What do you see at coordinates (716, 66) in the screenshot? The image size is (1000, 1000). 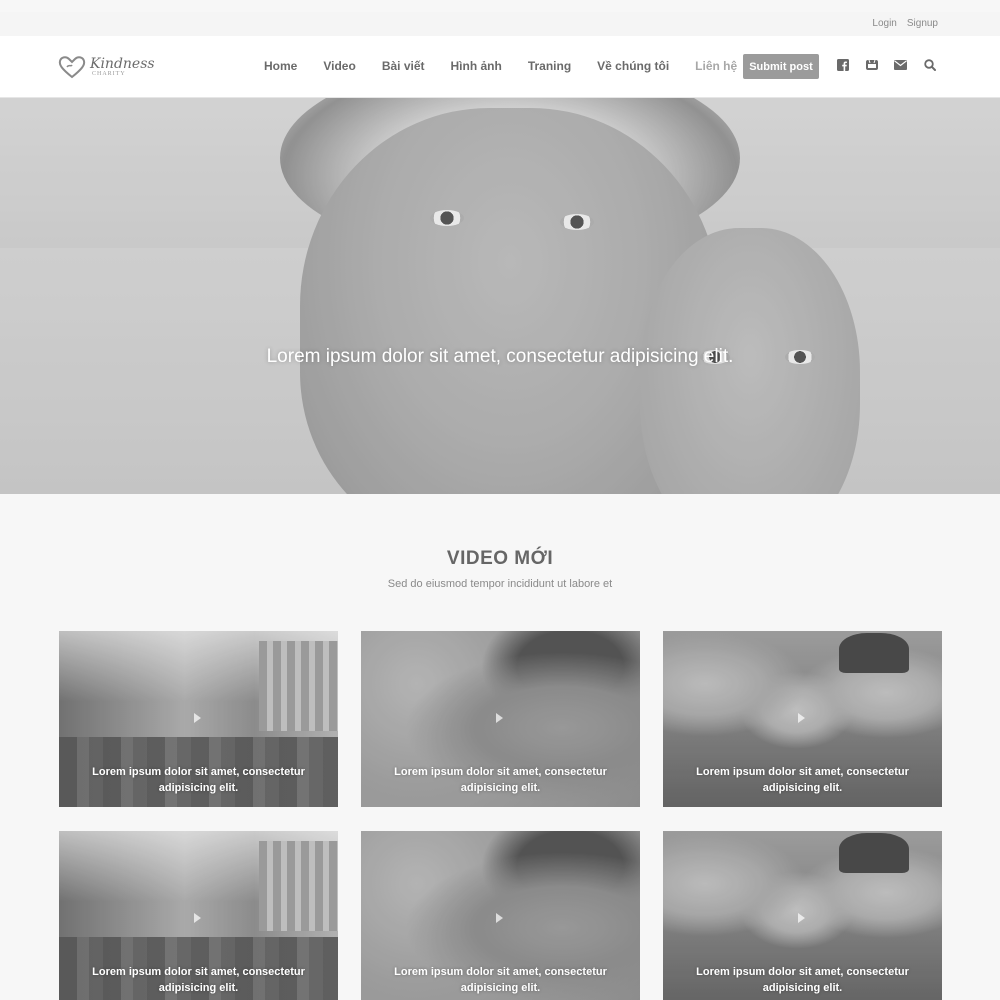 I see `nav-item-contact: Liên hệ` at bounding box center [716, 66].